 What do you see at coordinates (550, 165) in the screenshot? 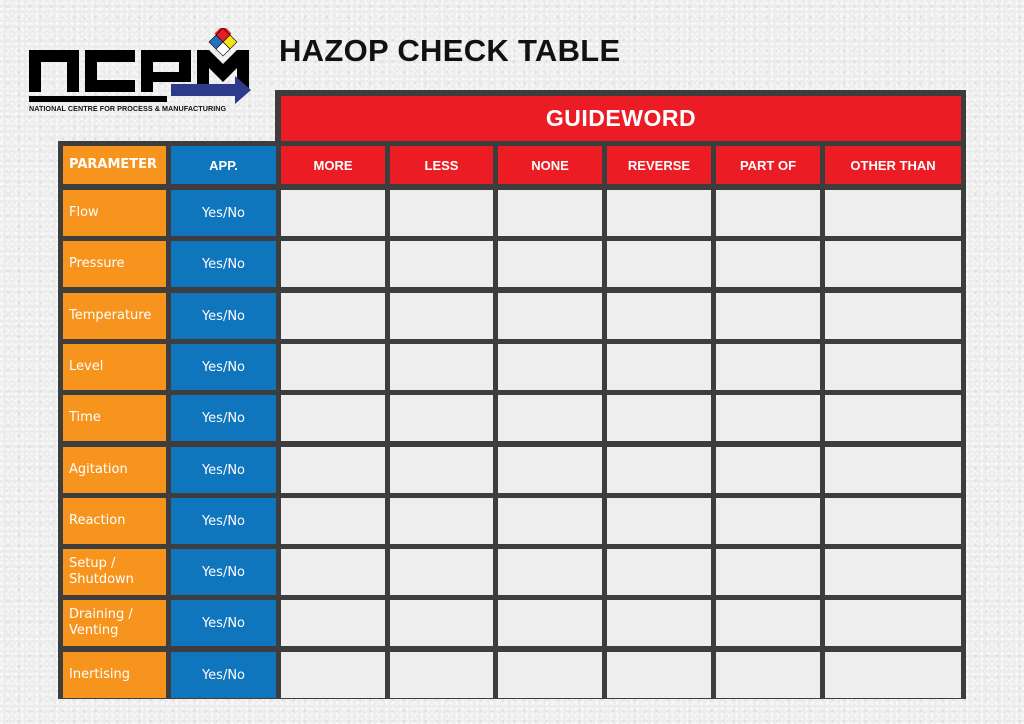
I see `guideword-none: NONE` at bounding box center [550, 165].